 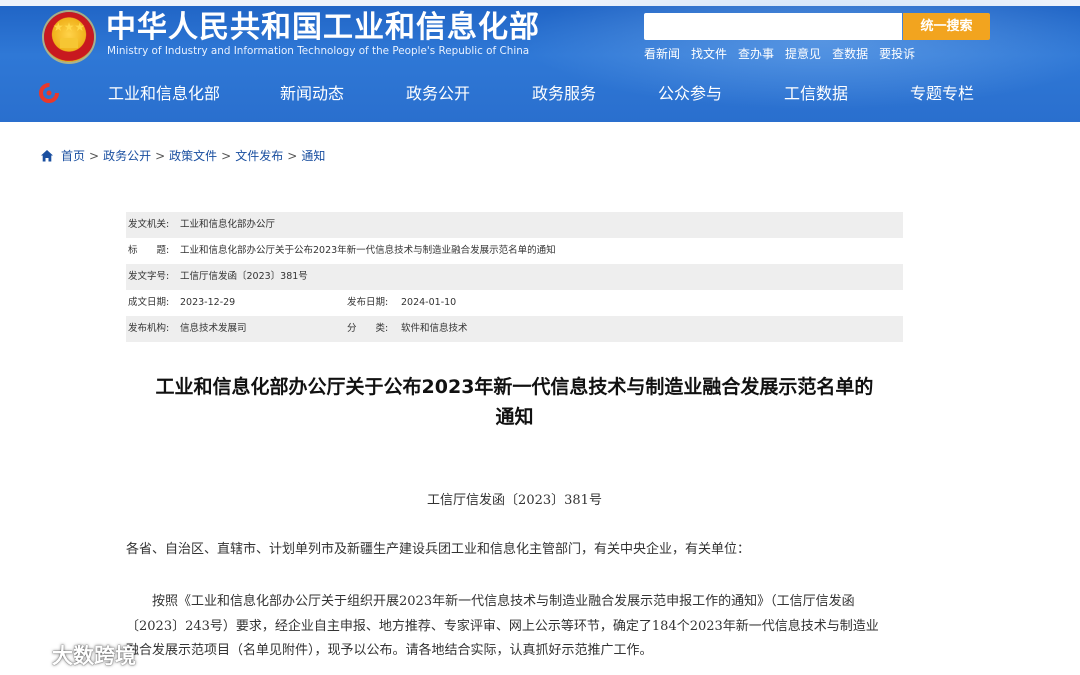 What do you see at coordinates (514, 500) in the screenshot?
I see `document-number: 工信厅信发函〔2023〕381号` at bounding box center [514, 500].